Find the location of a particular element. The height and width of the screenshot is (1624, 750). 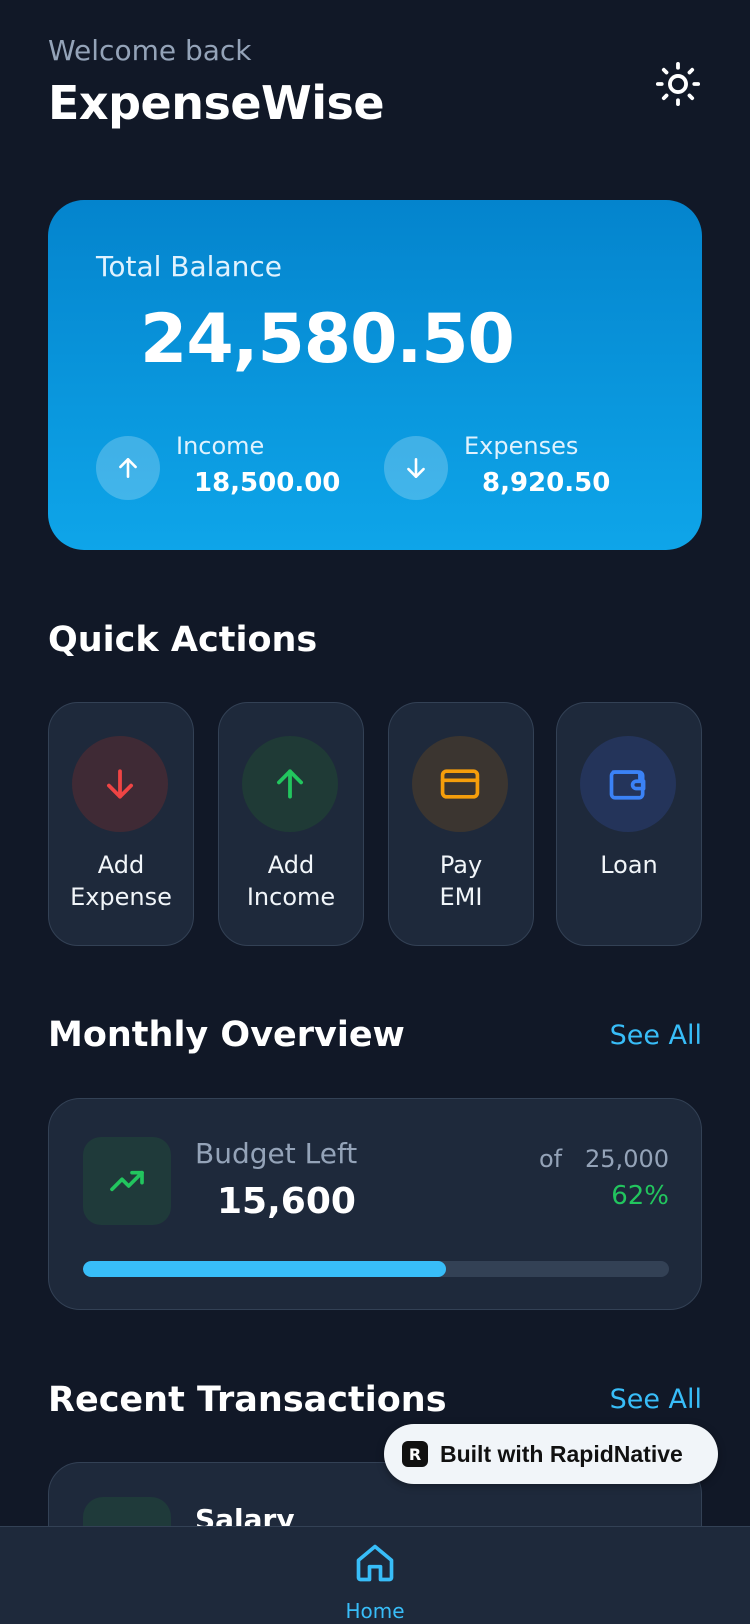

pay-emi-label: Pay EMI is located at coordinates (461, 881).